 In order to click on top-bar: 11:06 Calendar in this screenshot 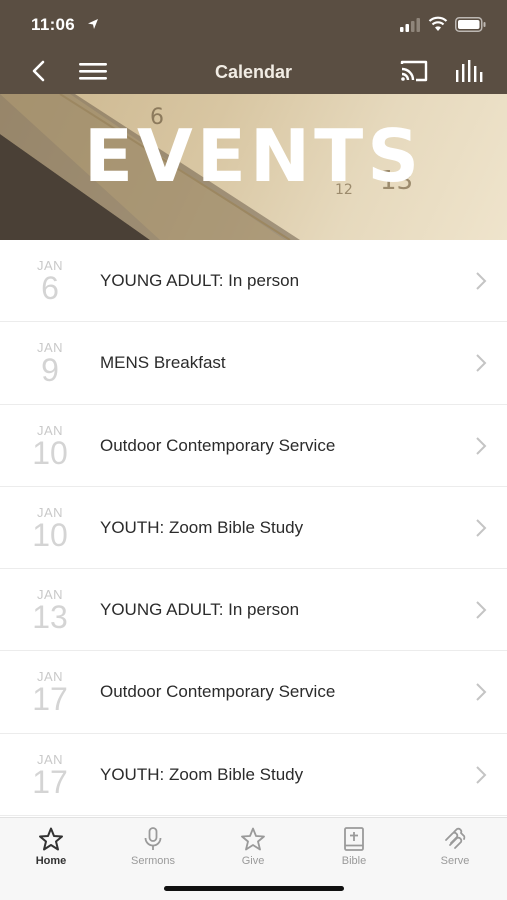, I will do `click(253, 47)`.